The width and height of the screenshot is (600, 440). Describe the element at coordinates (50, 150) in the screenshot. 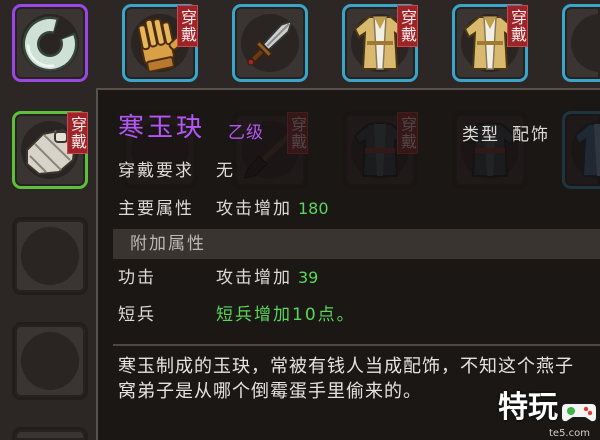

I see `inventory-slot-bandage: 穿戴` at that location.